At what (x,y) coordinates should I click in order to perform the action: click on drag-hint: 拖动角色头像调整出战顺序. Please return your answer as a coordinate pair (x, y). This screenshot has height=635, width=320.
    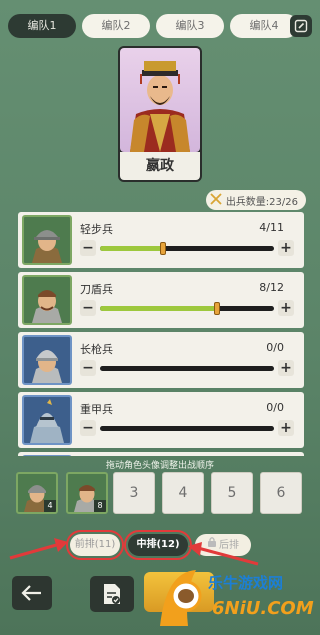
    Looking at the image, I should click on (159, 466).